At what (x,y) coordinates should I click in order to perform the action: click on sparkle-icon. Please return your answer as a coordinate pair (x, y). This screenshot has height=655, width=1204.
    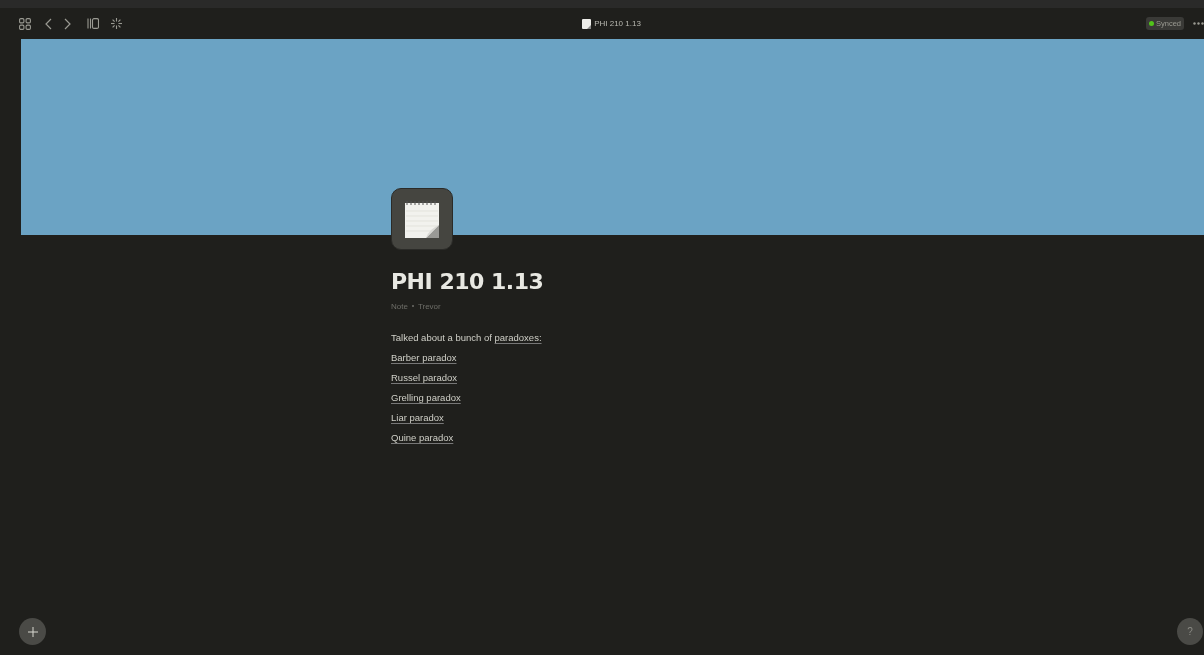
    Looking at the image, I should click on (116, 23).